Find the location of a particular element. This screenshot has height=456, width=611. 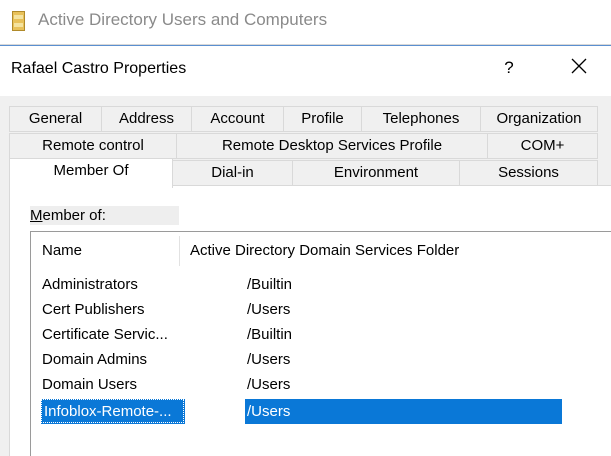

group-name: Administrators is located at coordinates (90, 284).